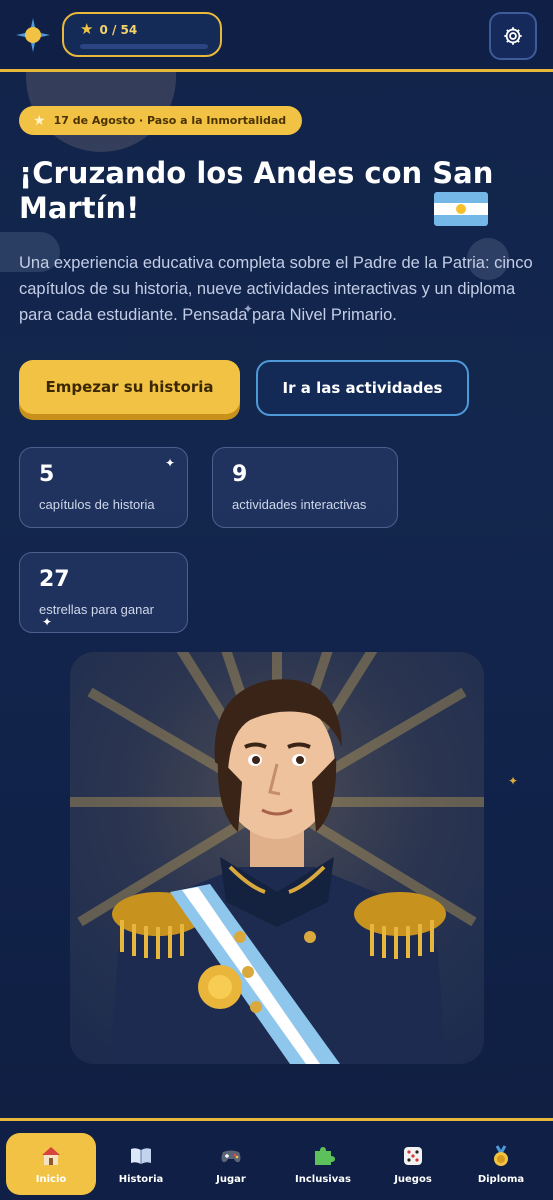  Describe the element at coordinates (142, 34) in the screenshot. I see `stars-progress: ★ 0 / 54` at that location.